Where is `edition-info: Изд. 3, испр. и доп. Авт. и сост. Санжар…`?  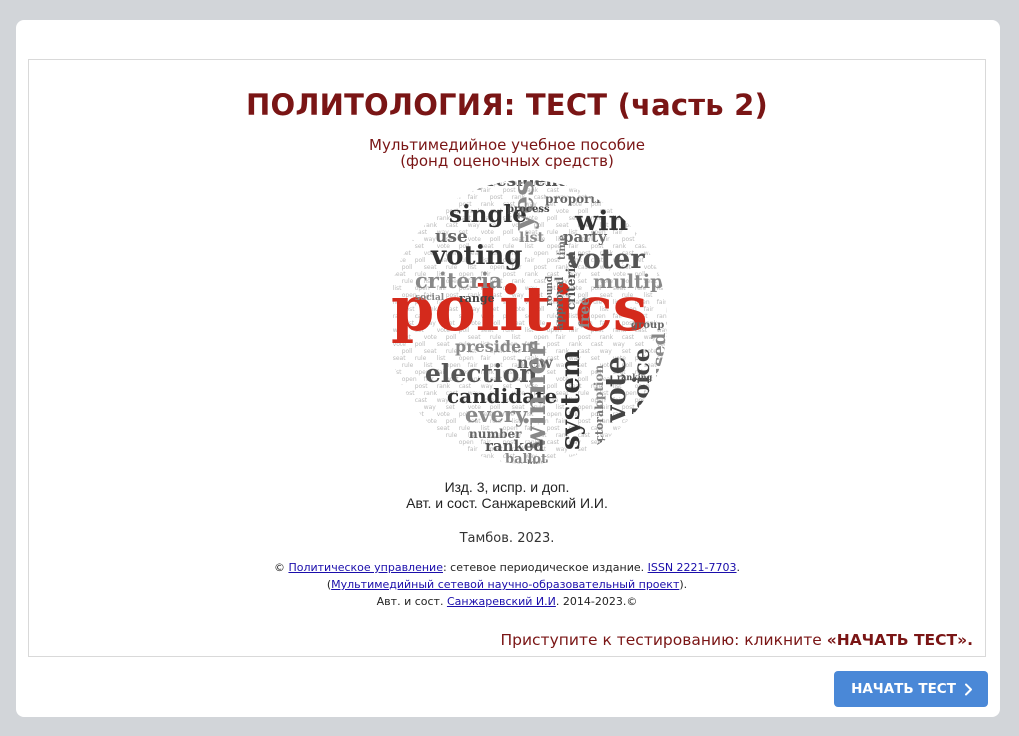
edition-info: Изд. 3, испр. и доп. Авт. и сост. Санжар… is located at coordinates (507, 495).